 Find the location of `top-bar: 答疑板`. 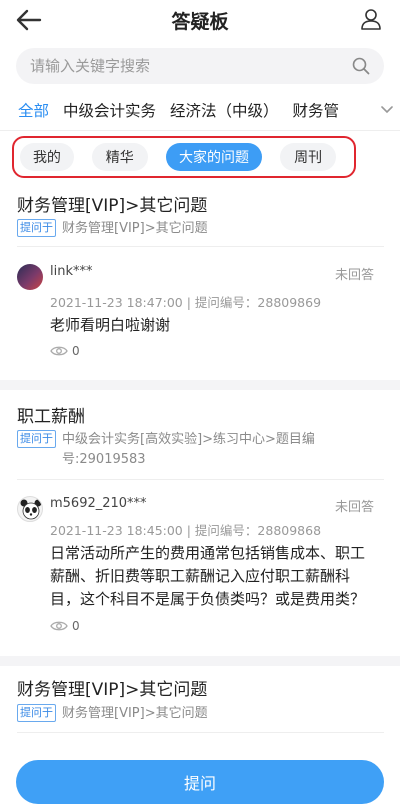

top-bar: 答疑板 is located at coordinates (200, 20).